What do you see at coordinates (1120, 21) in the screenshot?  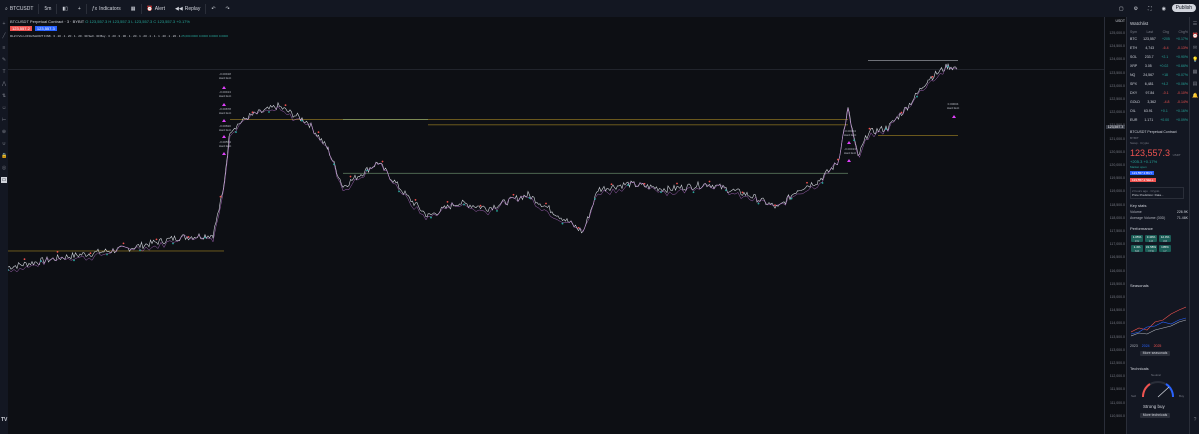 I see `currency-label: USDT` at bounding box center [1120, 21].